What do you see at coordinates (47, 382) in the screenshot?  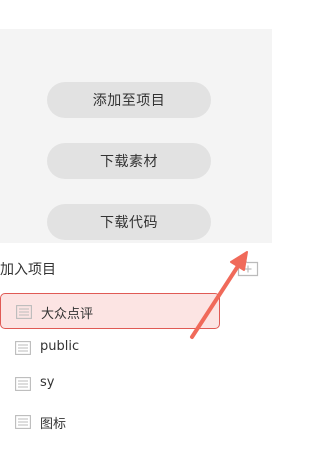 I see `project-item-label: sy` at bounding box center [47, 382].